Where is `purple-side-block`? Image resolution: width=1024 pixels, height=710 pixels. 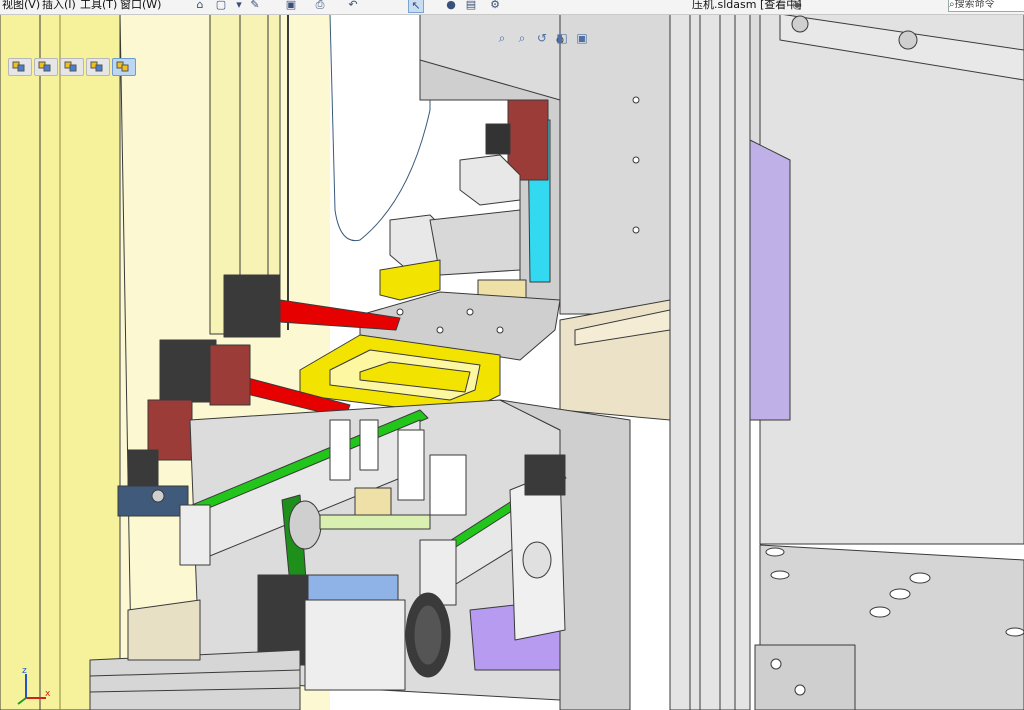 purple-side-block is located at coordinates (770, 280).